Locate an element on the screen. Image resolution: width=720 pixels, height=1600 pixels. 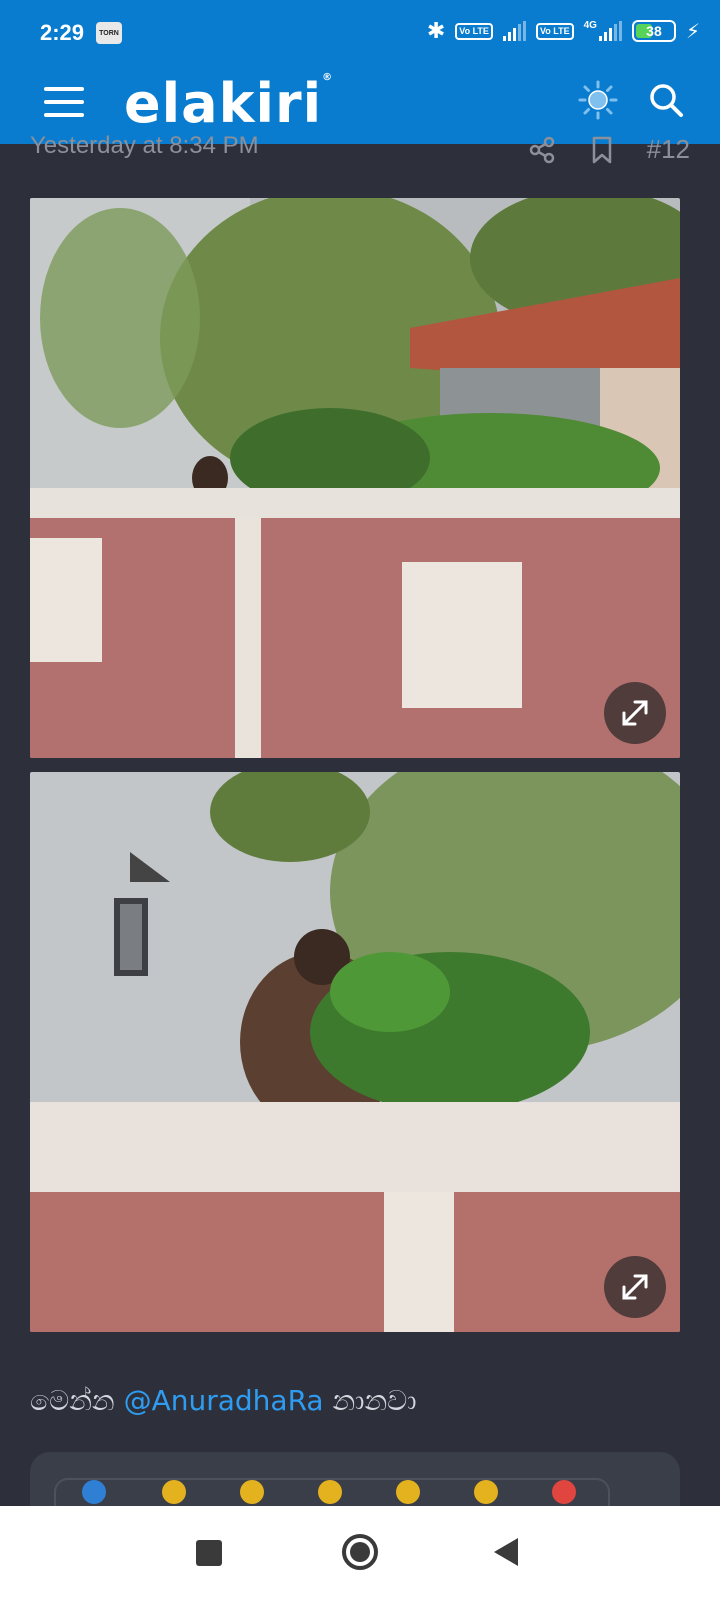
bluetooth-icon: ✱ is located at coordinates (436, 30).